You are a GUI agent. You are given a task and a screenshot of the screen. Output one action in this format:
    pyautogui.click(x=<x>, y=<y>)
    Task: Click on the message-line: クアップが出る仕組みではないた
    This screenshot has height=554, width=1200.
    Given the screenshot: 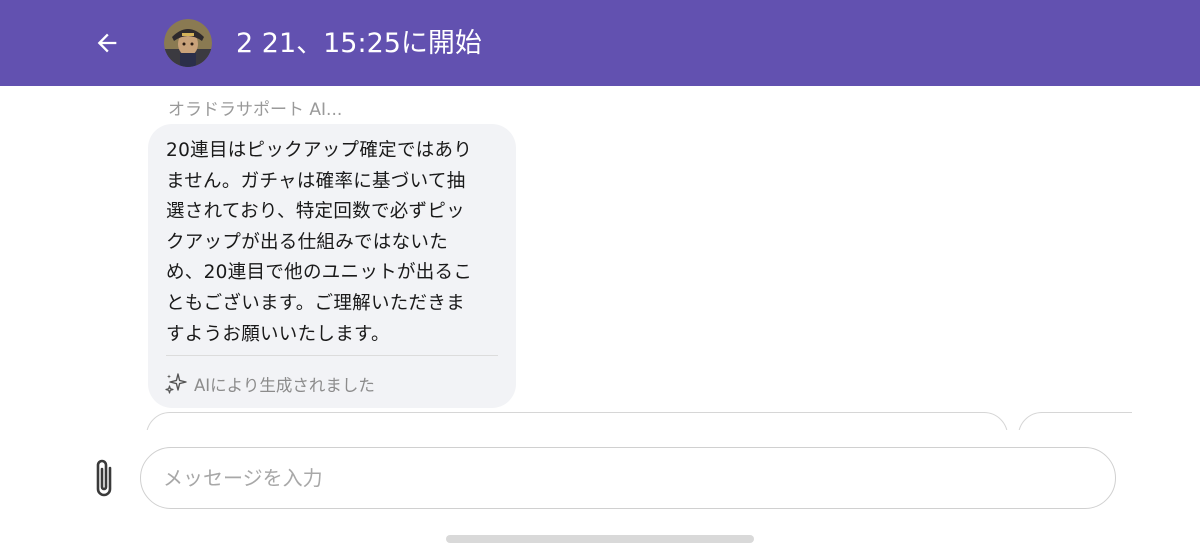 What is the action you would take?
    pyautogui.click(x=307, y=242)
    